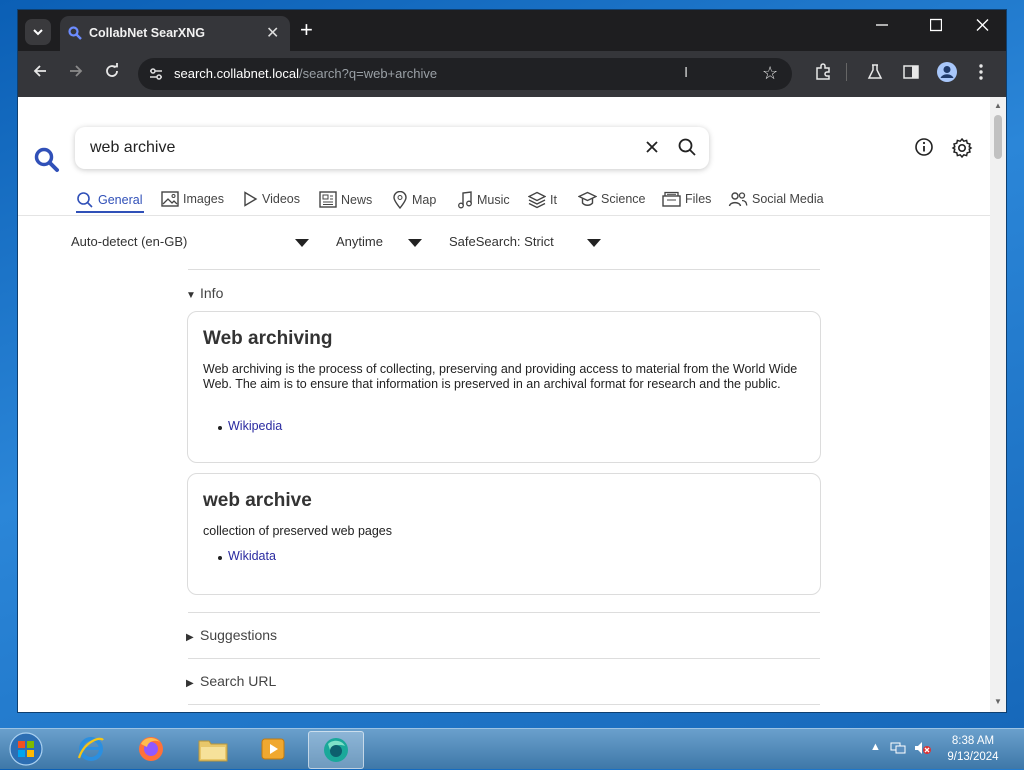 This screenshot has height=770, width=1024. What do you see at coordinates (698, 199) in the screenshot?
I see `tab-label: Files` at bounding box center [698, 199].